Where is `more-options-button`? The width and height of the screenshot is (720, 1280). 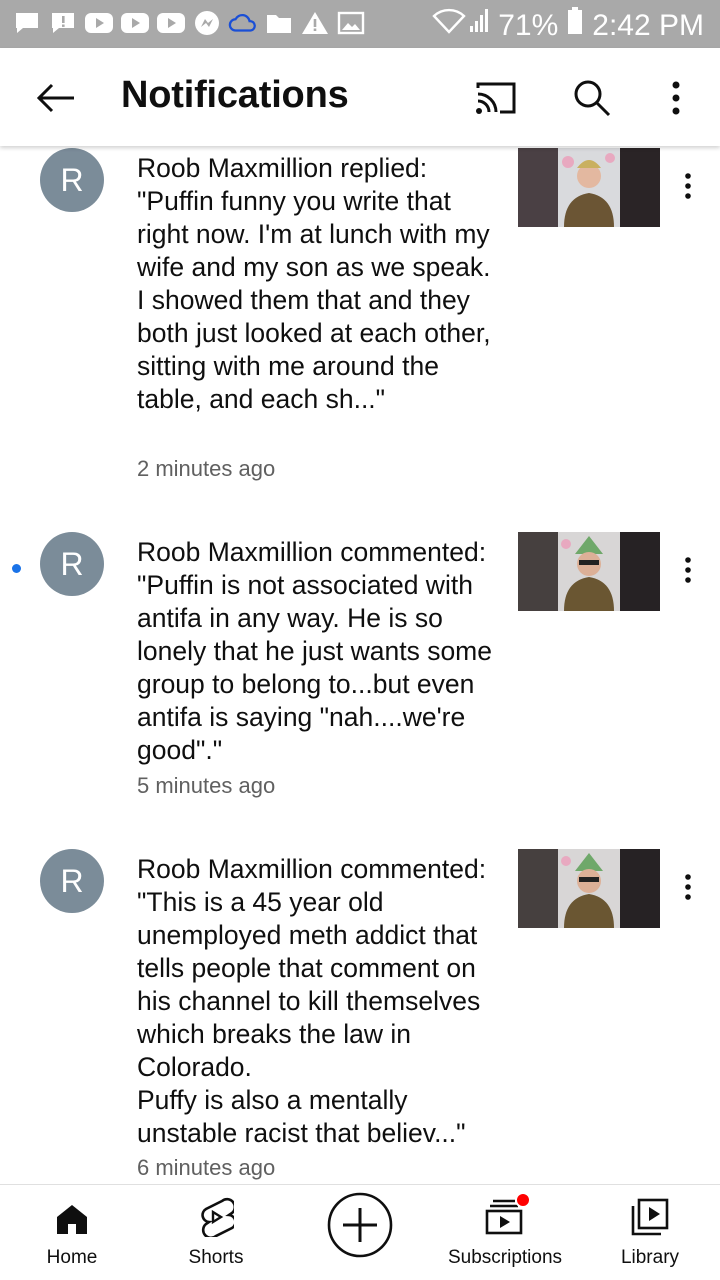 more-options-button is located at coordinates (676, 98).